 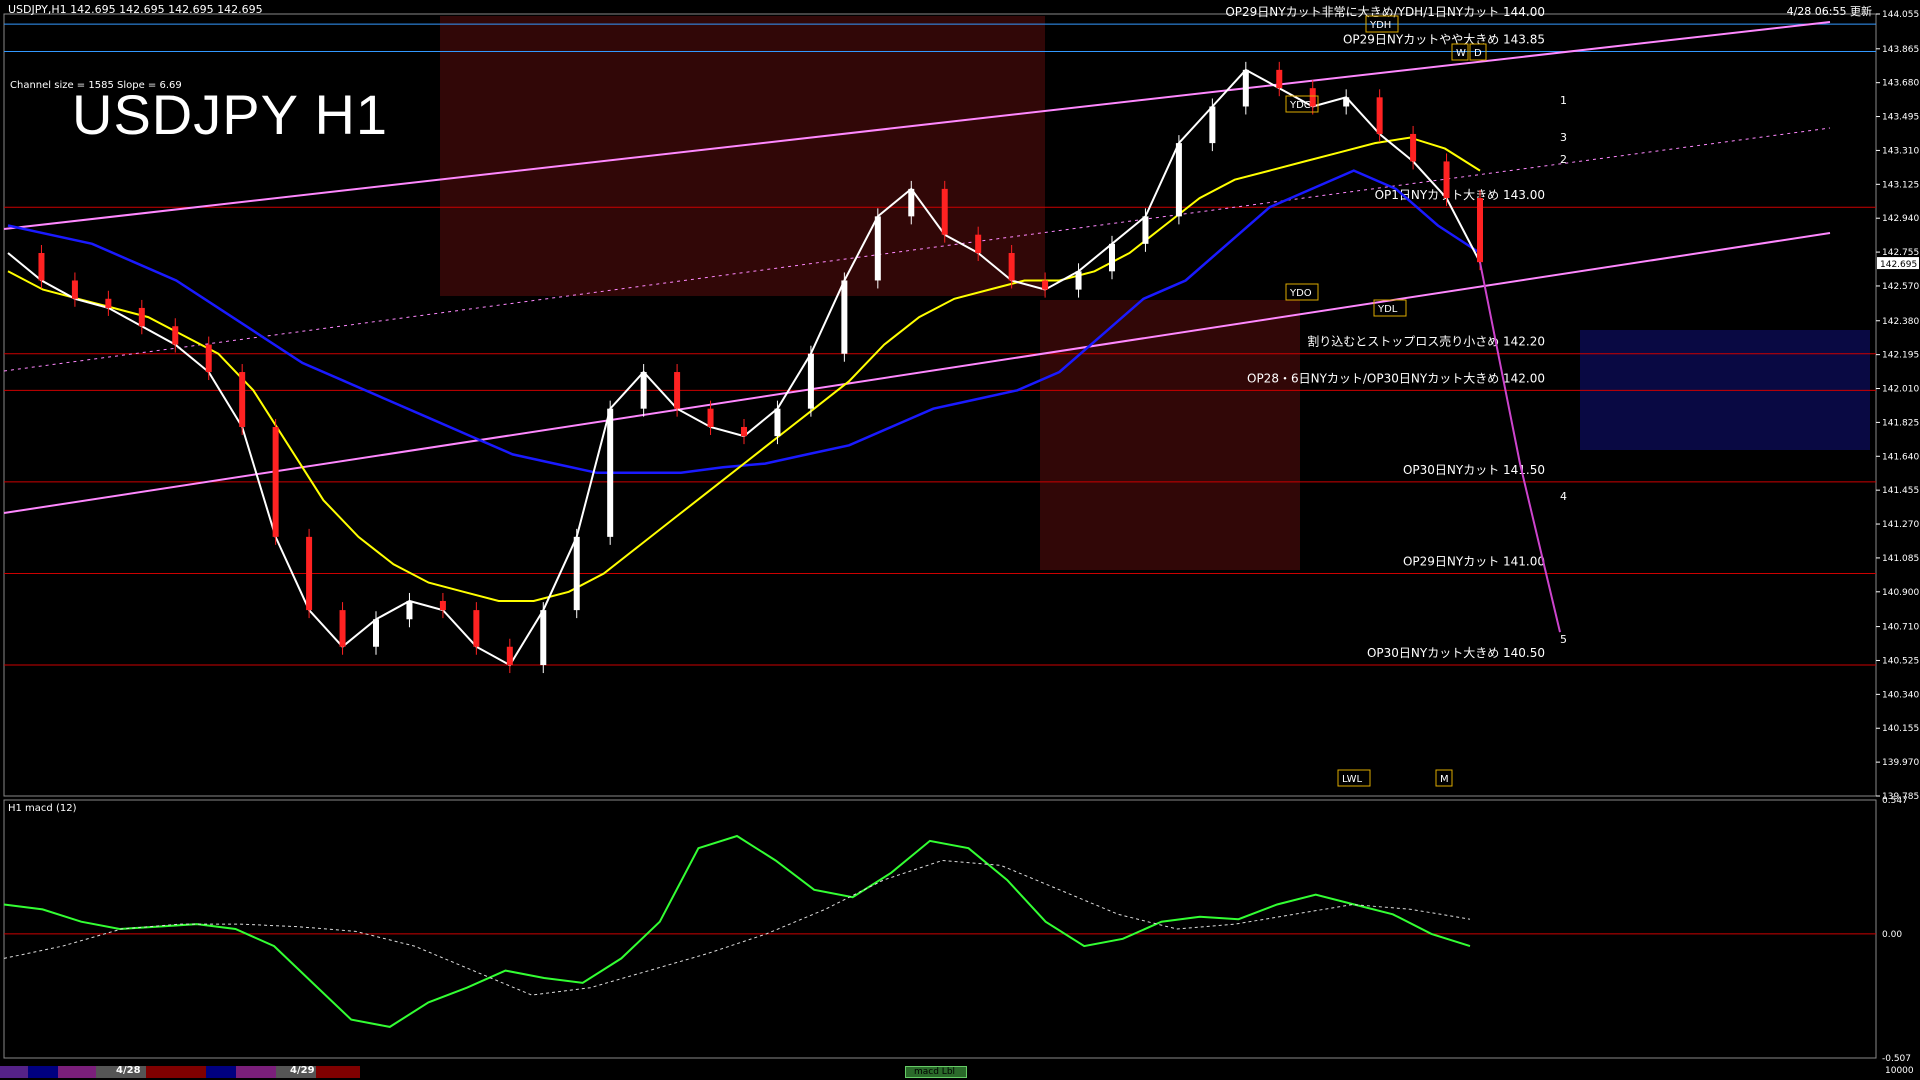 I want to click on scale-value: 10000, so click(x=1899, y=1071).